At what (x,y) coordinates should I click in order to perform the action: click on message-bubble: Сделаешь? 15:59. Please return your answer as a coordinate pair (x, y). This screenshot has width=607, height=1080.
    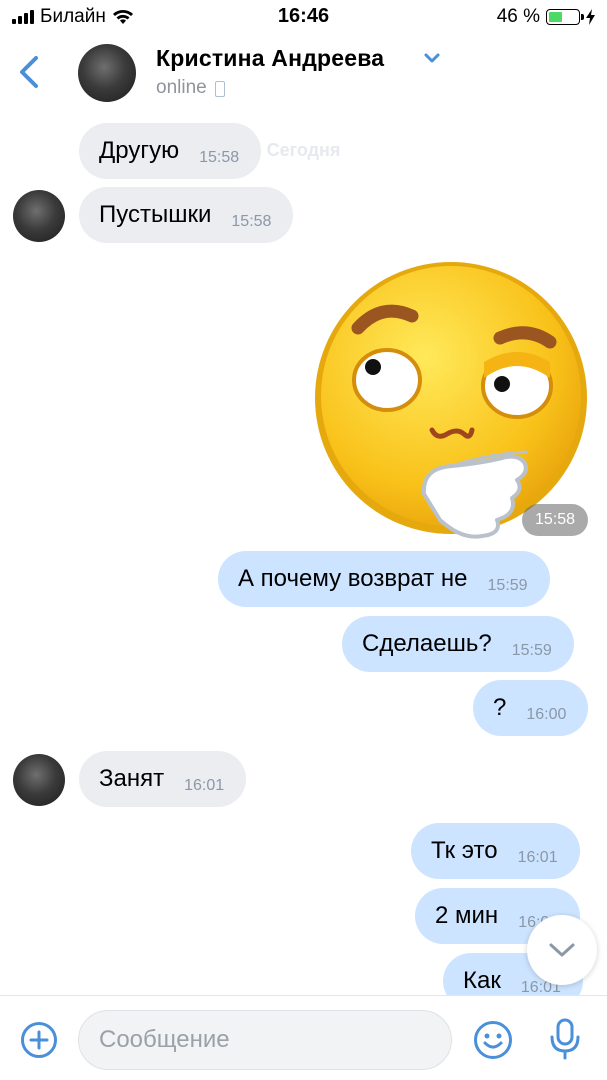
    Looking at the image, I should click on (458, 644).